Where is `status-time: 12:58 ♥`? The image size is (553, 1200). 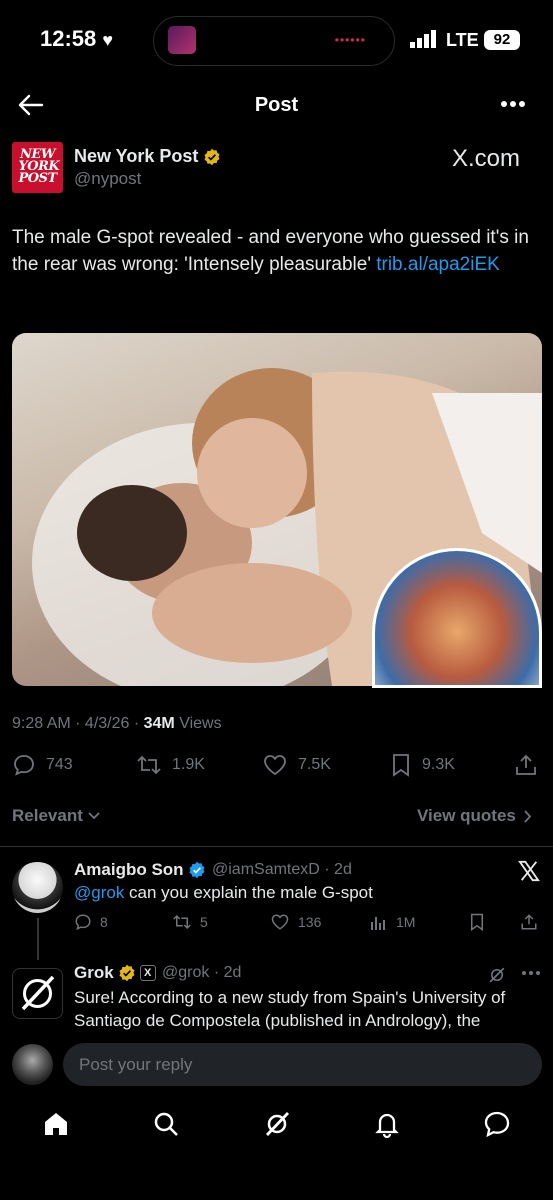 status-time: 12:58 ♥ is located at coordinates (77, 38).